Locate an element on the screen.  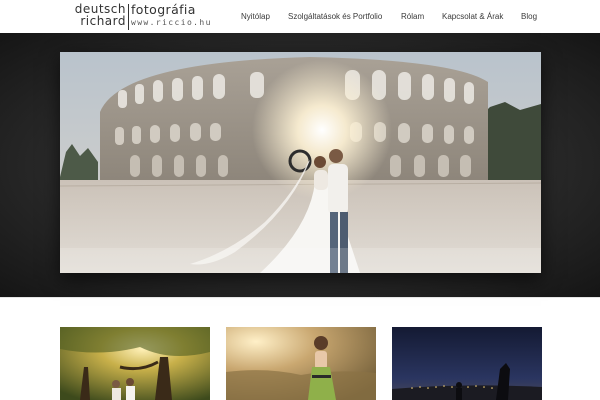
nav-item-blog: Blog is located at coordinates (529, 17).